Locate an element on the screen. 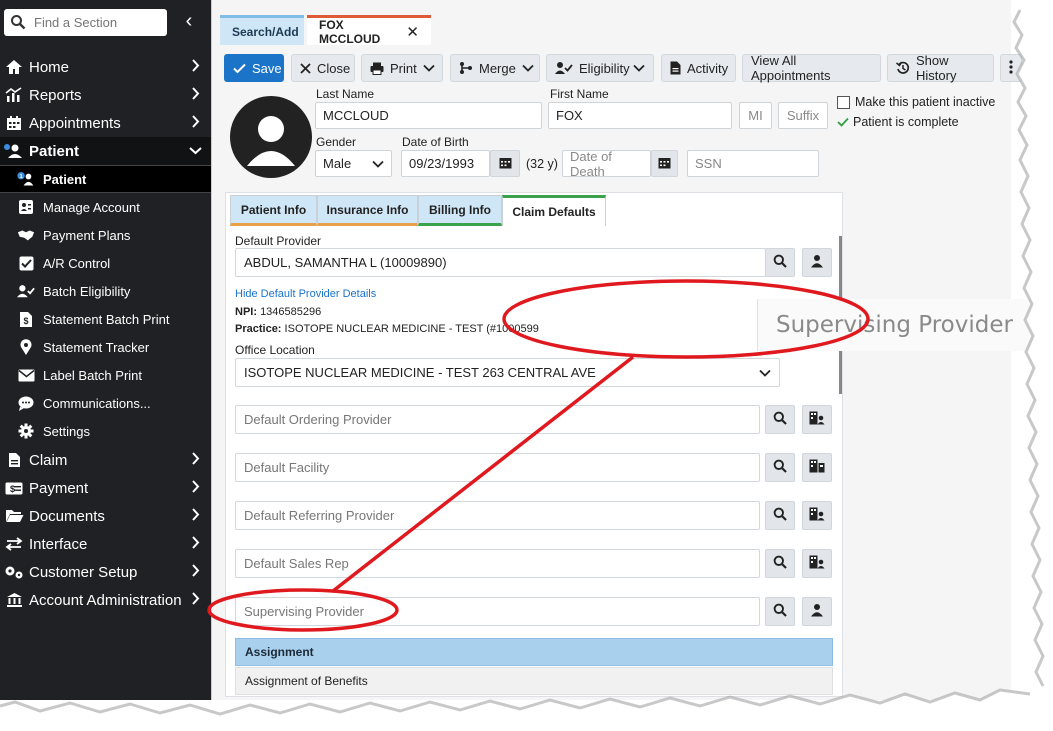 The width and height of the screenshot is (1053, 731). referring-directory-button is located at coordinates (817, 515).